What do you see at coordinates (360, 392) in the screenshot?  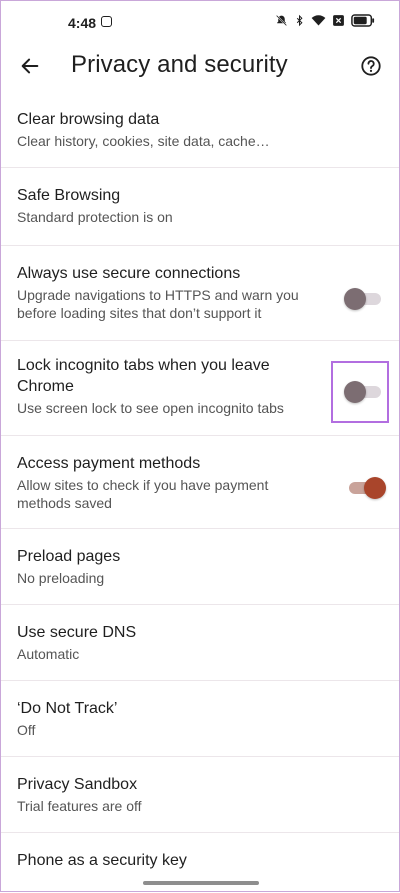 I see `highlight-box` at bounding box center [360, 392].